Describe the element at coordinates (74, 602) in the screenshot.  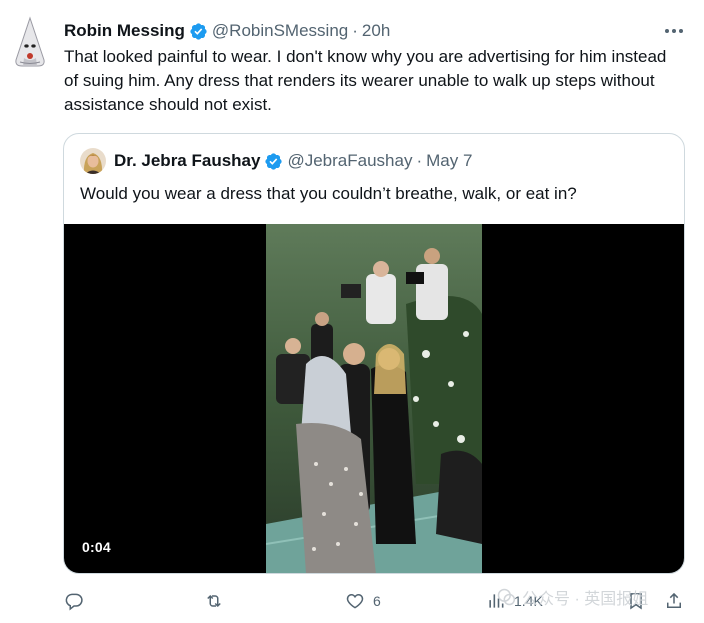
I see `reply-icon` at that location.